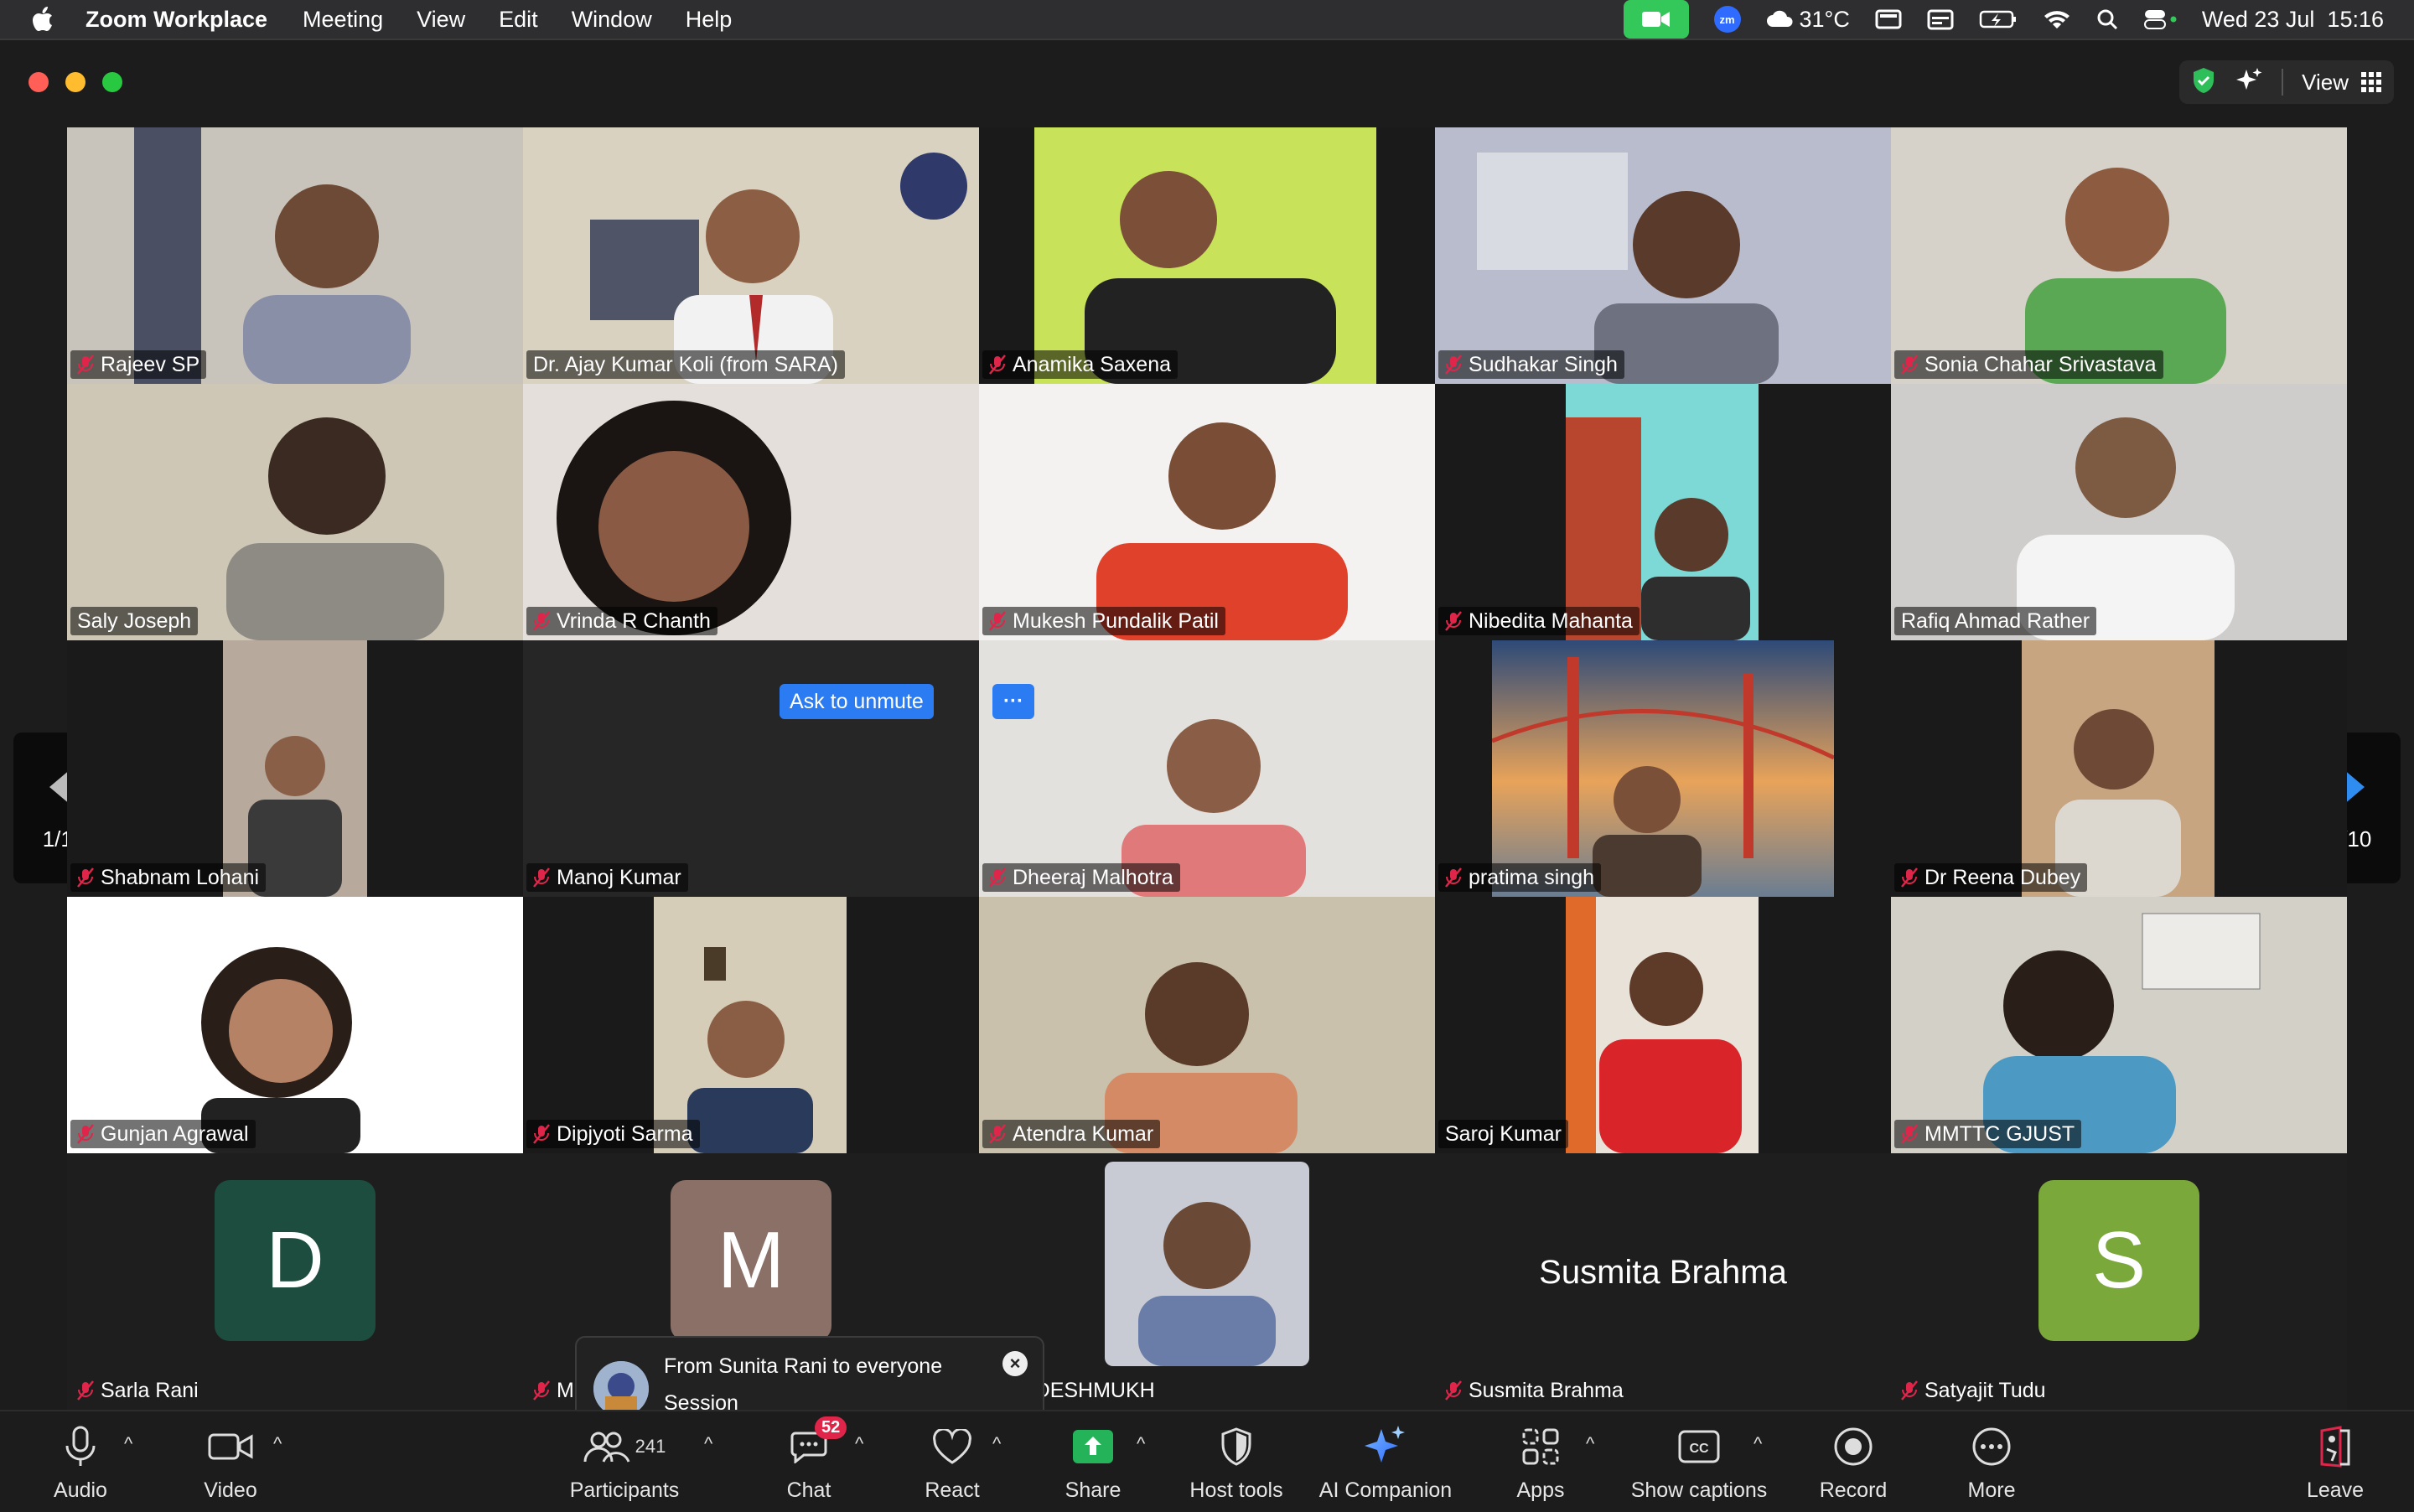 The image size is (2414, 1512). I want to click on video-tile: Anamika Saxena, so click(1207, 255).